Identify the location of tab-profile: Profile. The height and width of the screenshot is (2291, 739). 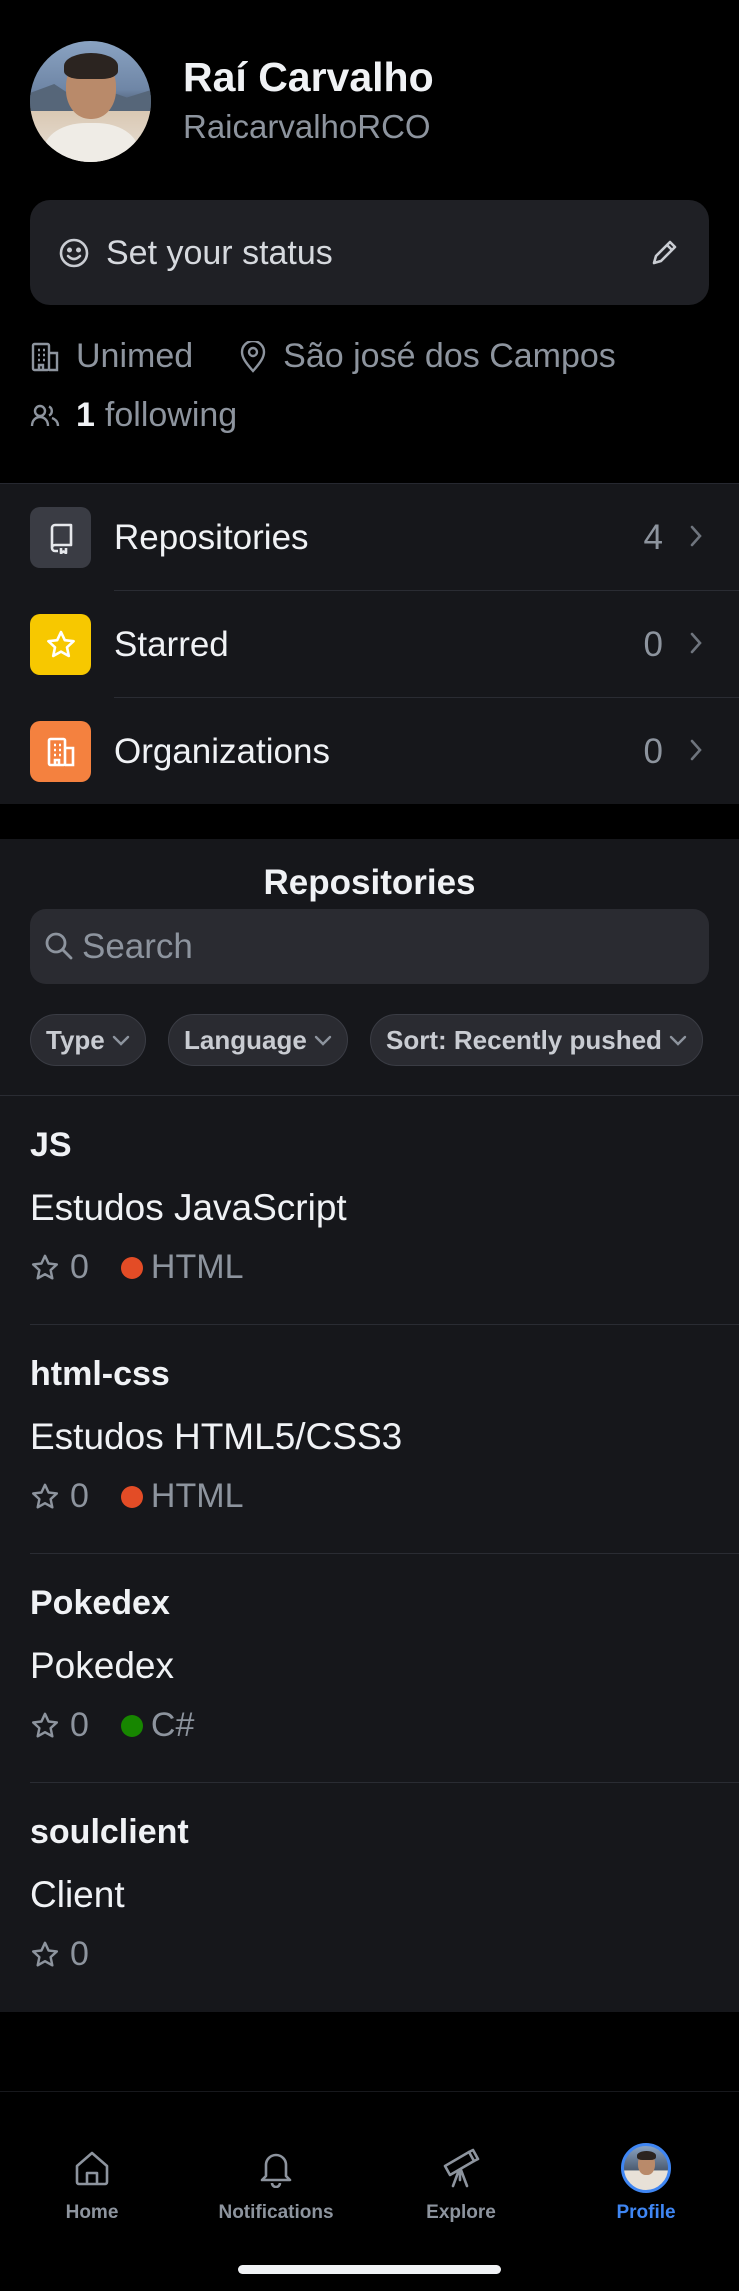
(646, 2183).